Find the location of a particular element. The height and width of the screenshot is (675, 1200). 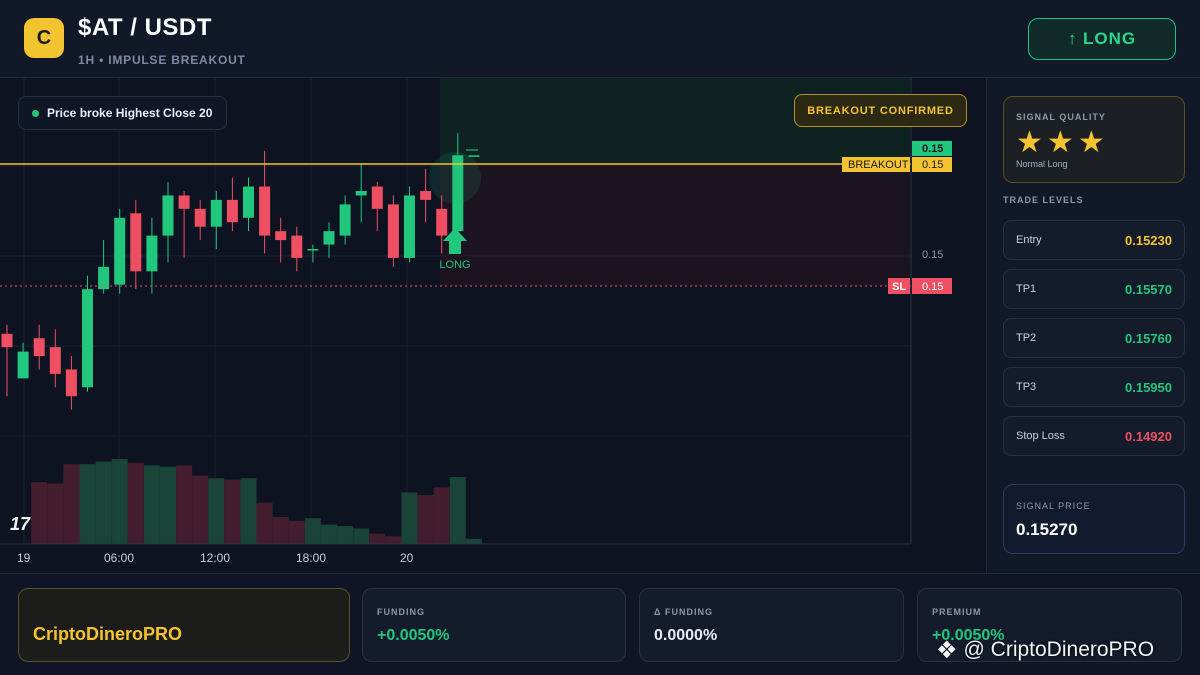

level-stop-loss: Stop Loss 0.14920 is located at coordinates (1094, 436).